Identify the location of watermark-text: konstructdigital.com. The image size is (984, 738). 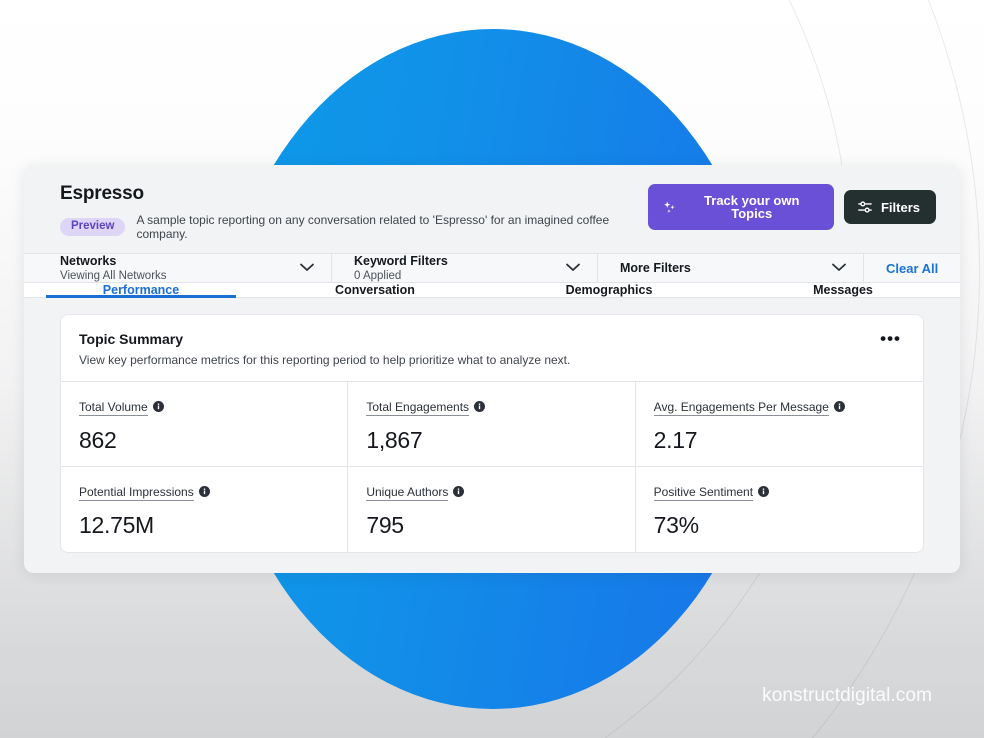
(847, 695).